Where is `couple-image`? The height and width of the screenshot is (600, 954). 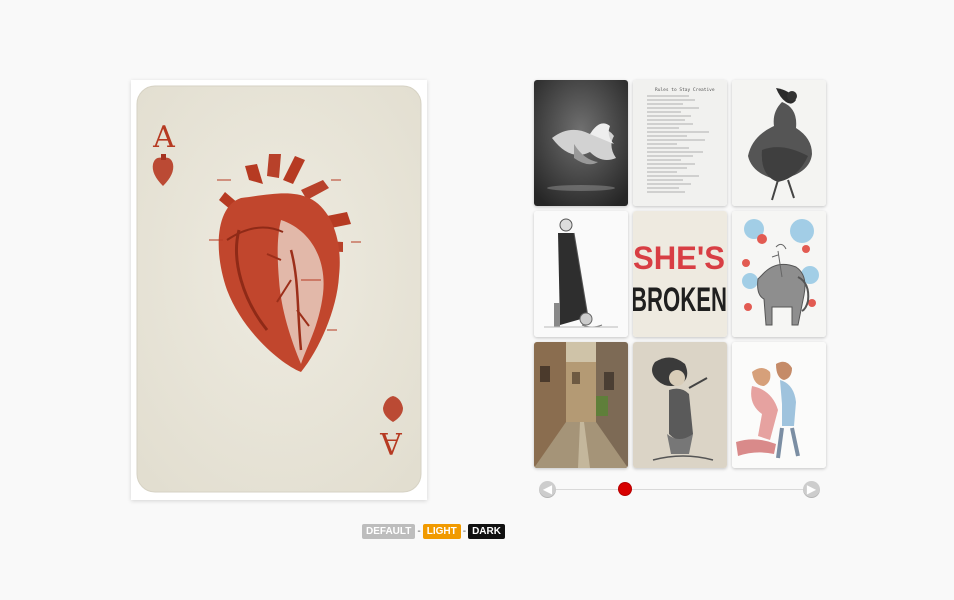 couple-image is located at coordinates (779, 405).